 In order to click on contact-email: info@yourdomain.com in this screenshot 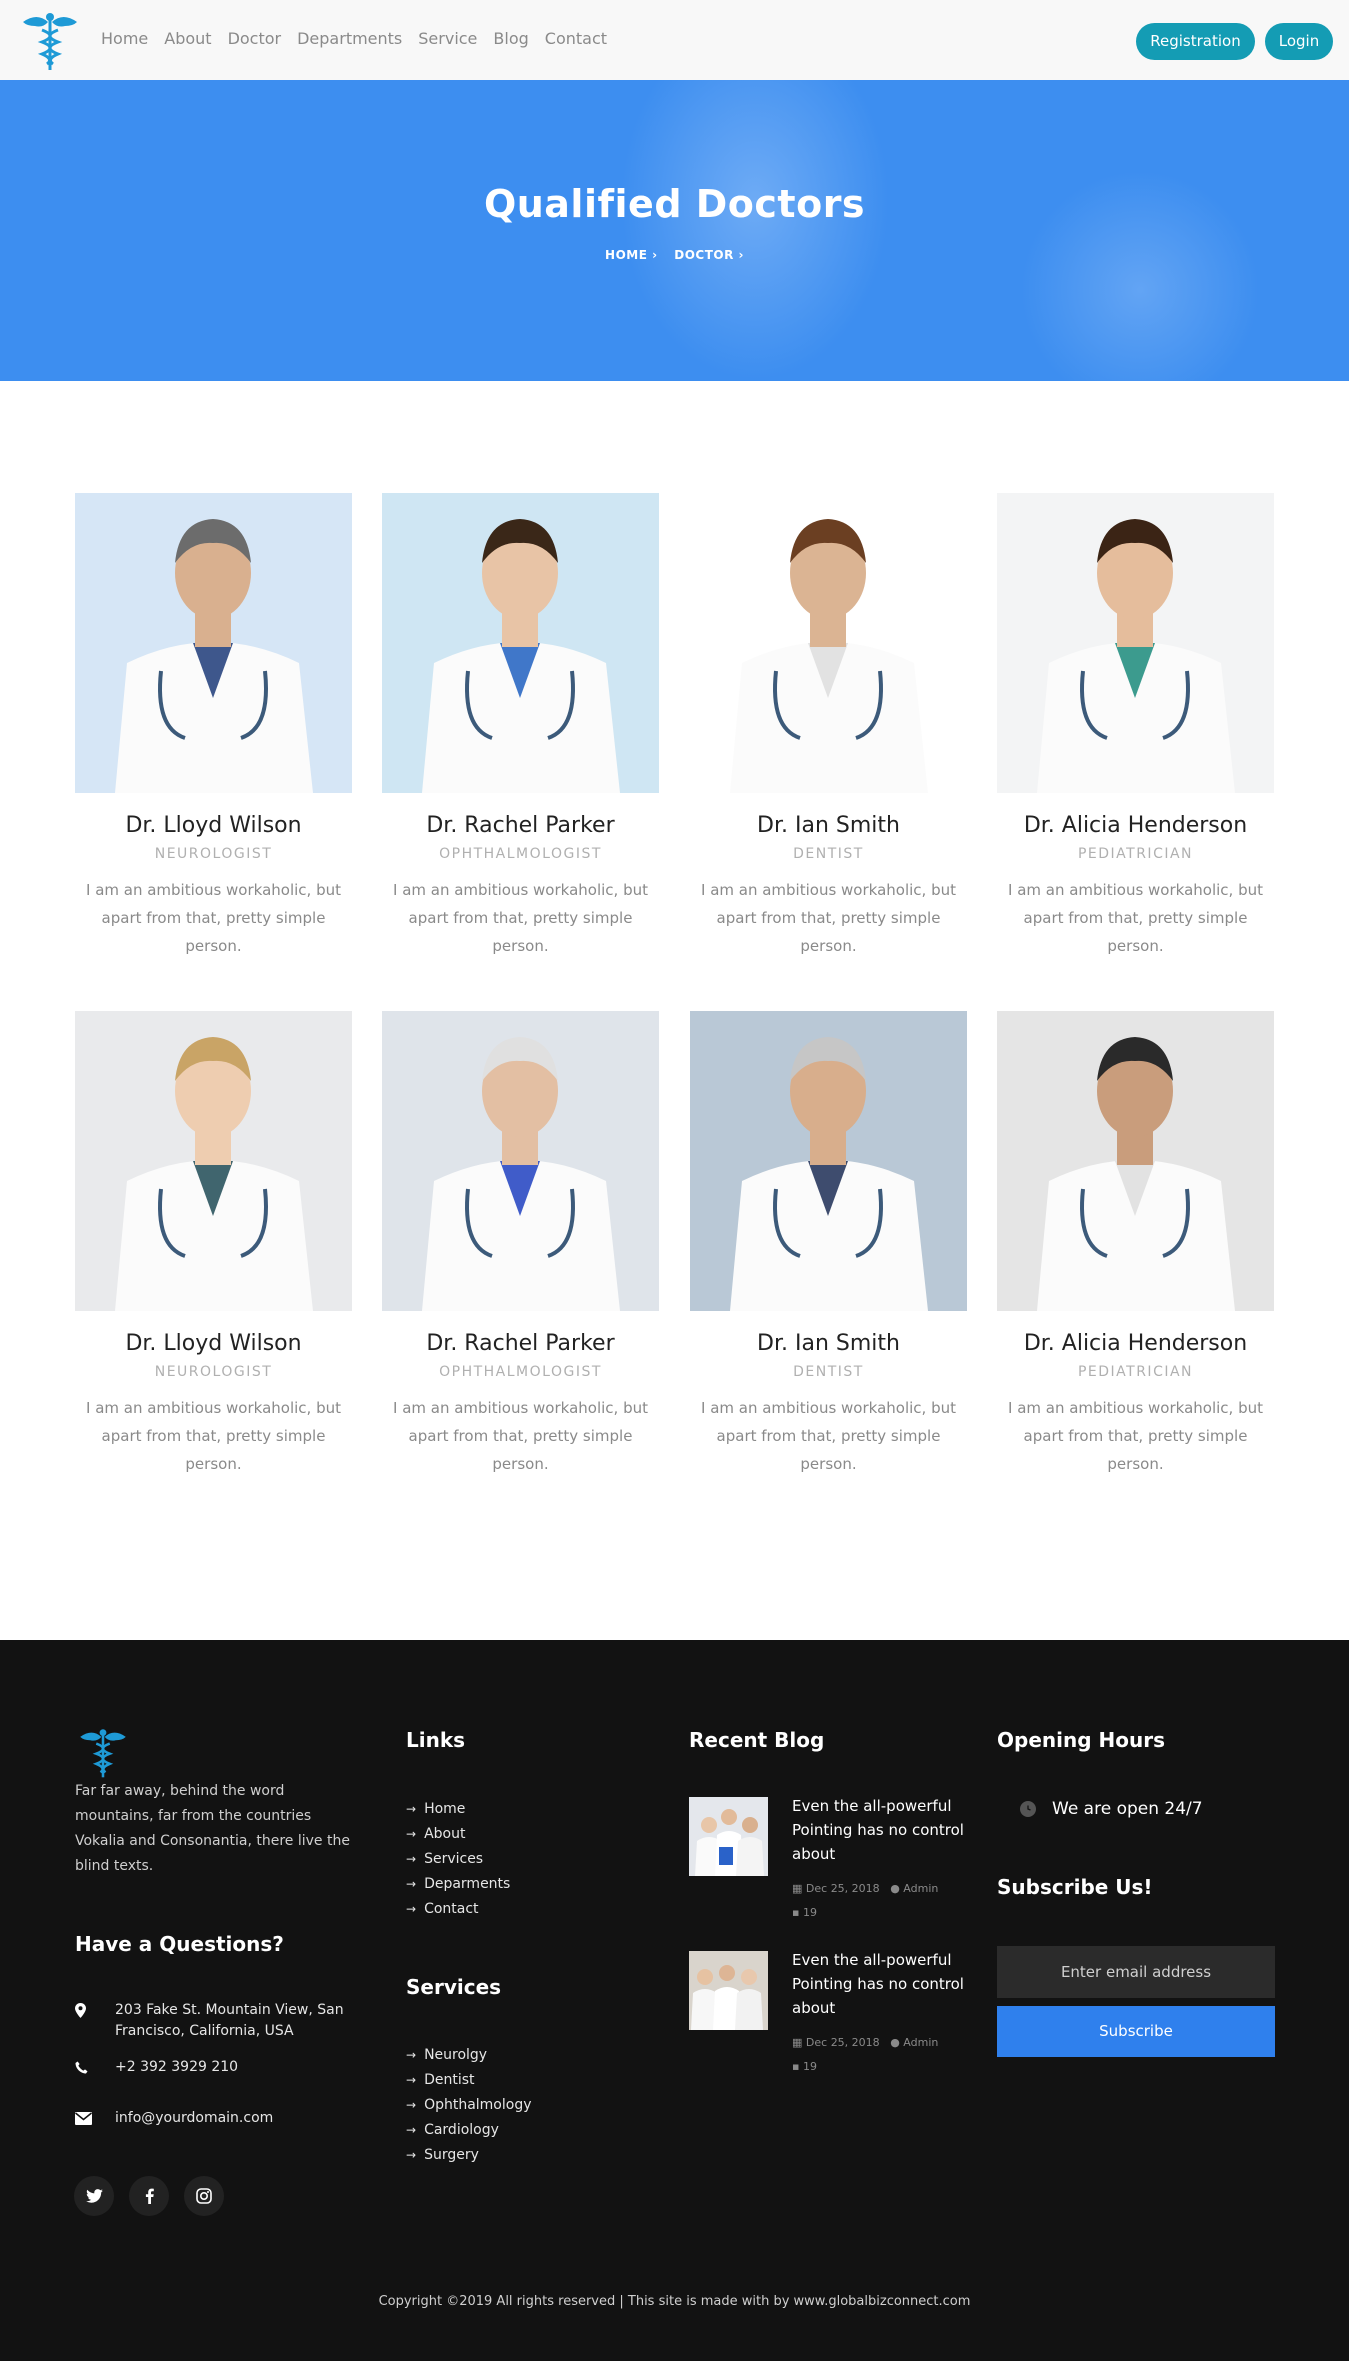, I will do `click(215, 2118)`.